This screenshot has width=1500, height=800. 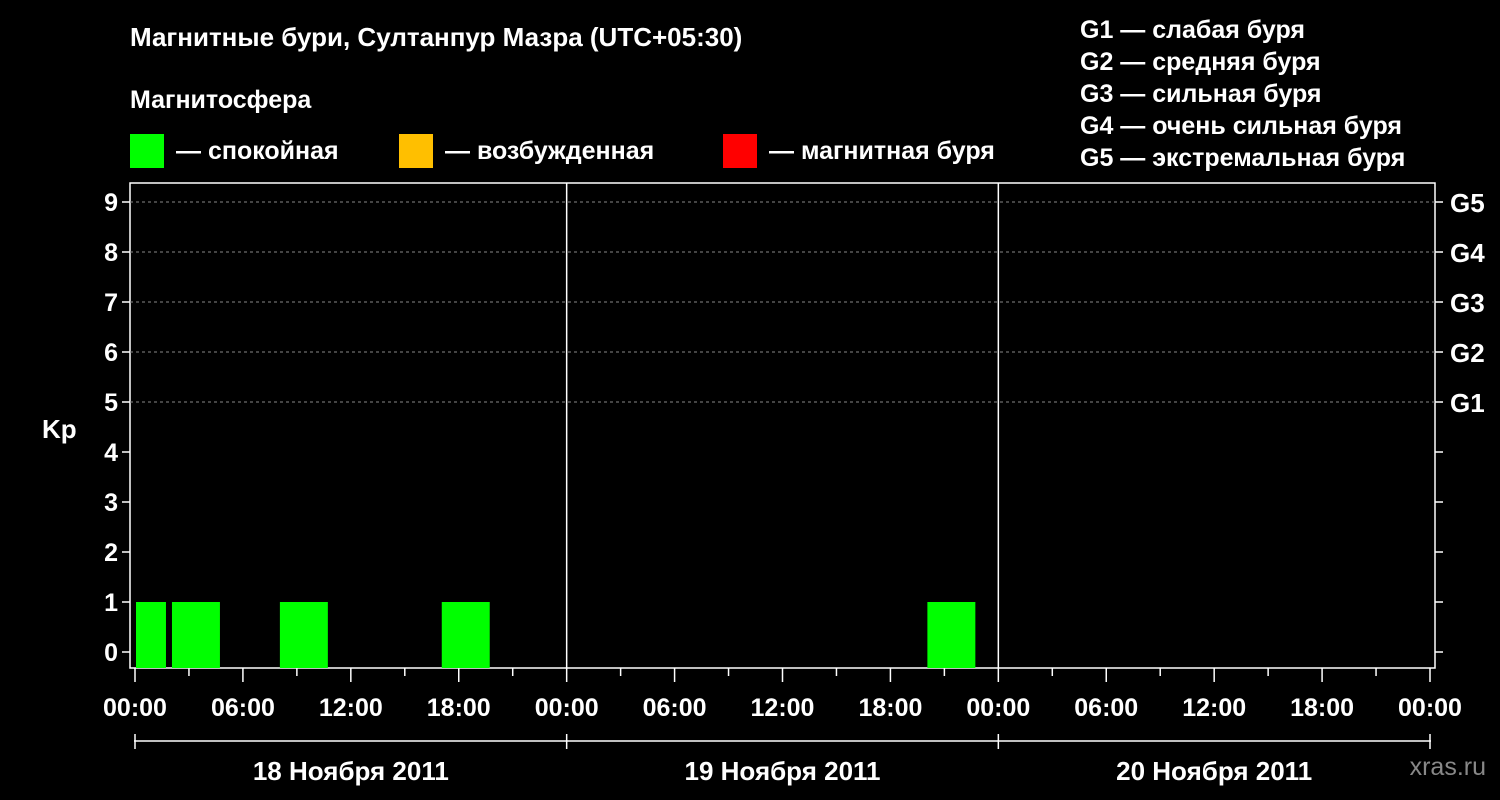 What do you see at coordinates (111, 403) in the screenshot?
I see `y-tick-label: 5` at bounding box center [111, 403].